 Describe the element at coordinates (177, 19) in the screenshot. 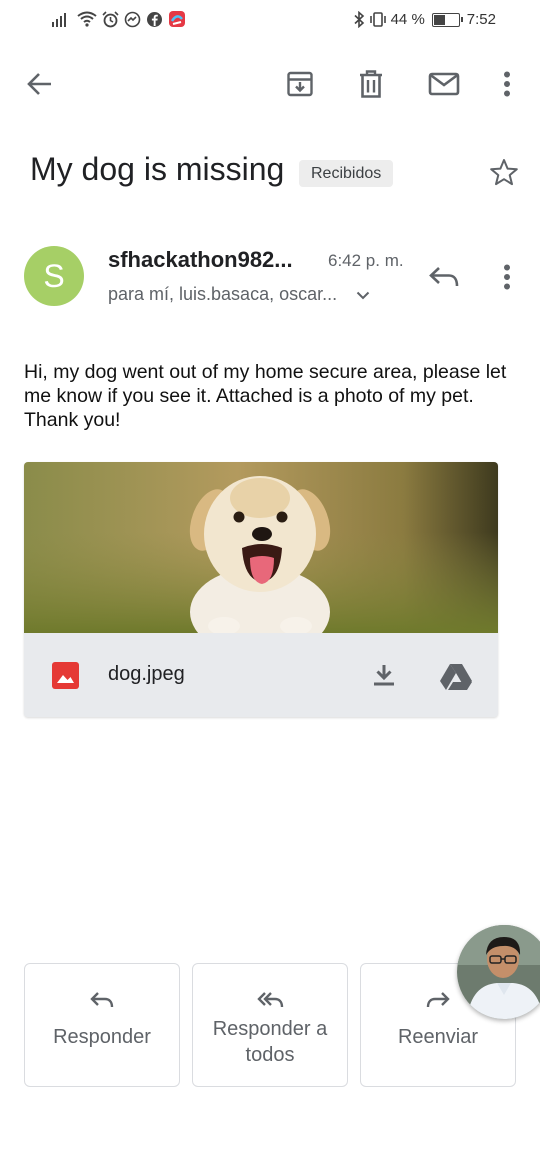

I see `app-notification-icon` at that location.